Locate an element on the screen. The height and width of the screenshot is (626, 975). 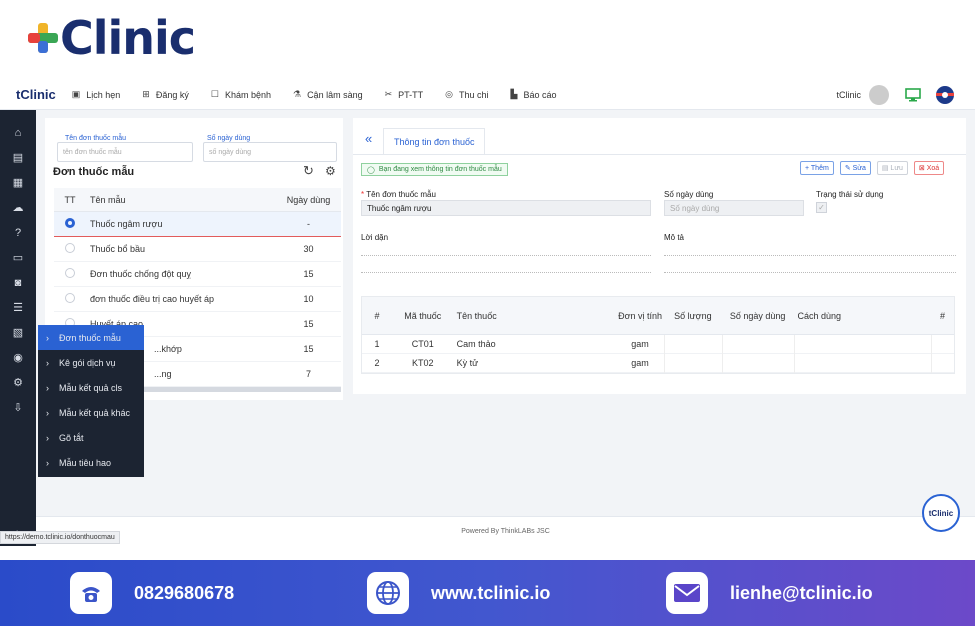
nav-item-surgery: ✂ PT-TT is located at coordinates (404, 94).